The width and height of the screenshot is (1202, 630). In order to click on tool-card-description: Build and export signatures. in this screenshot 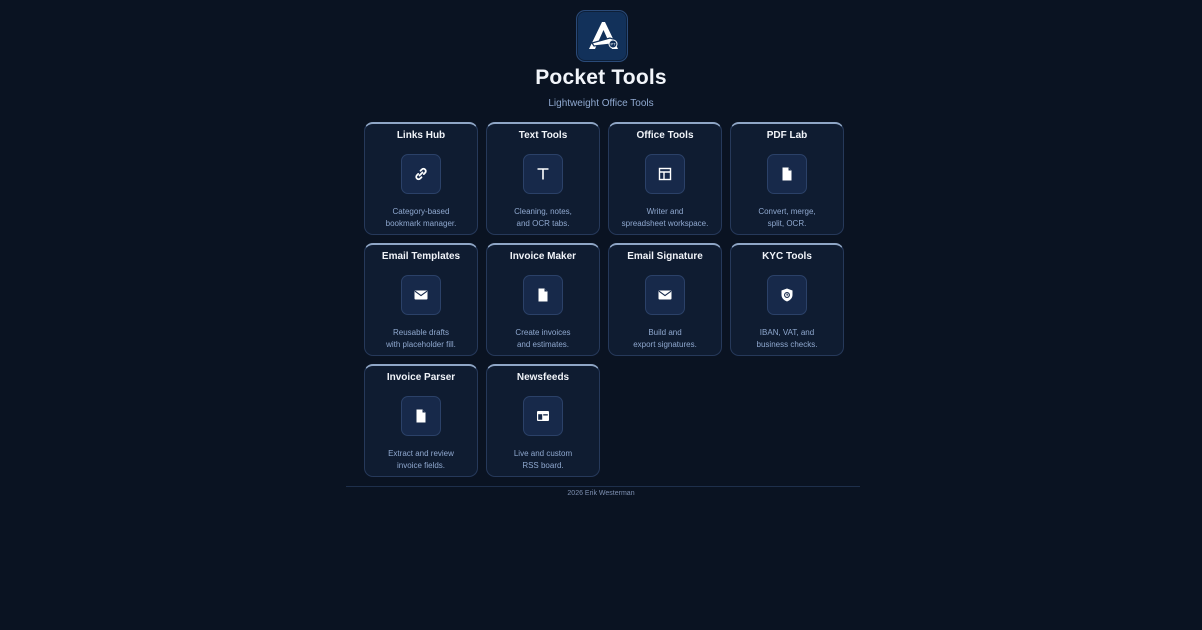, I will do `click(665, 338)`.